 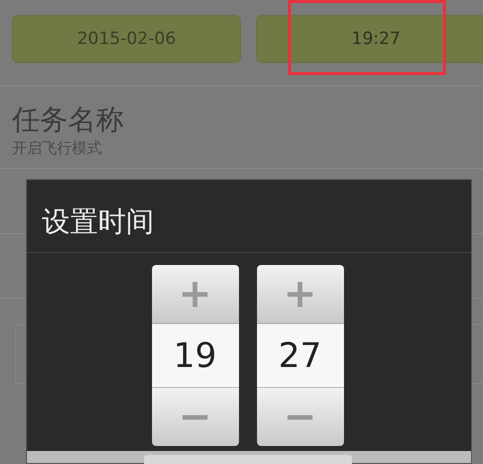 What do you see at coordinates (195, 355) in the screenshot?
I see `hour-value: 19` at bounding box center [195, 355].